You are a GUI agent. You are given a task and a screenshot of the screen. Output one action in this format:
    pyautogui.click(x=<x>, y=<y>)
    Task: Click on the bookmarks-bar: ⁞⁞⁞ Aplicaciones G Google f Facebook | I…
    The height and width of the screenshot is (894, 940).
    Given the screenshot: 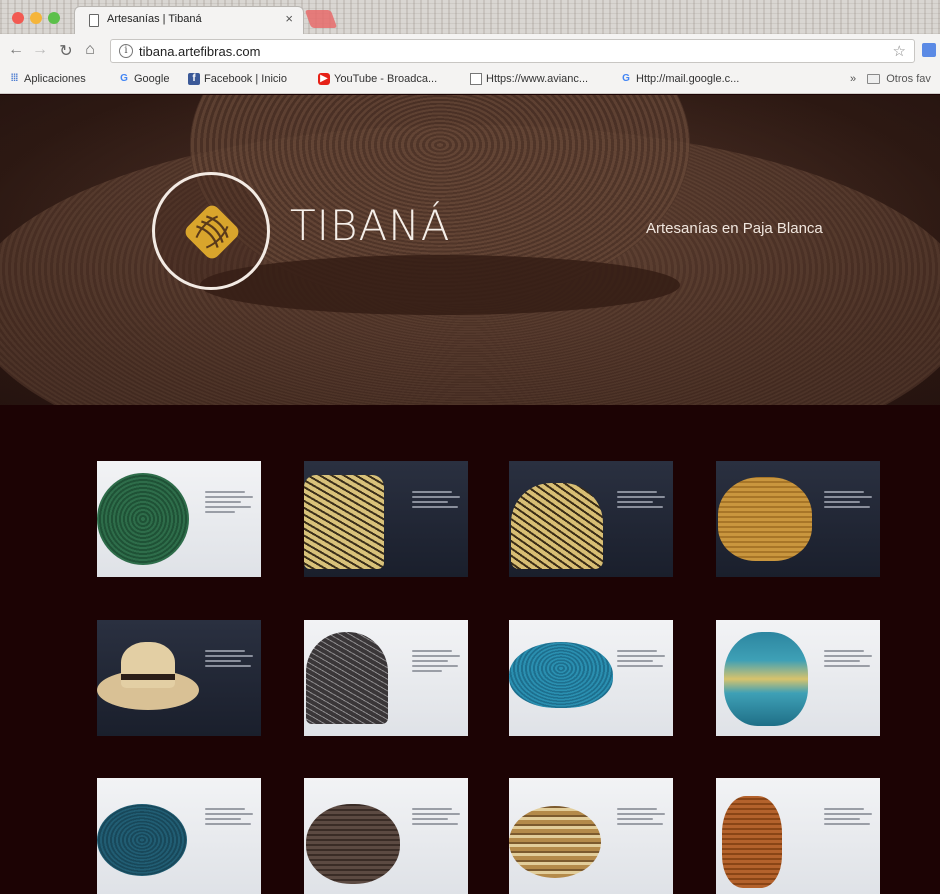 What is the action you would take?
    pyautogui.click(x=470, y=81)
    